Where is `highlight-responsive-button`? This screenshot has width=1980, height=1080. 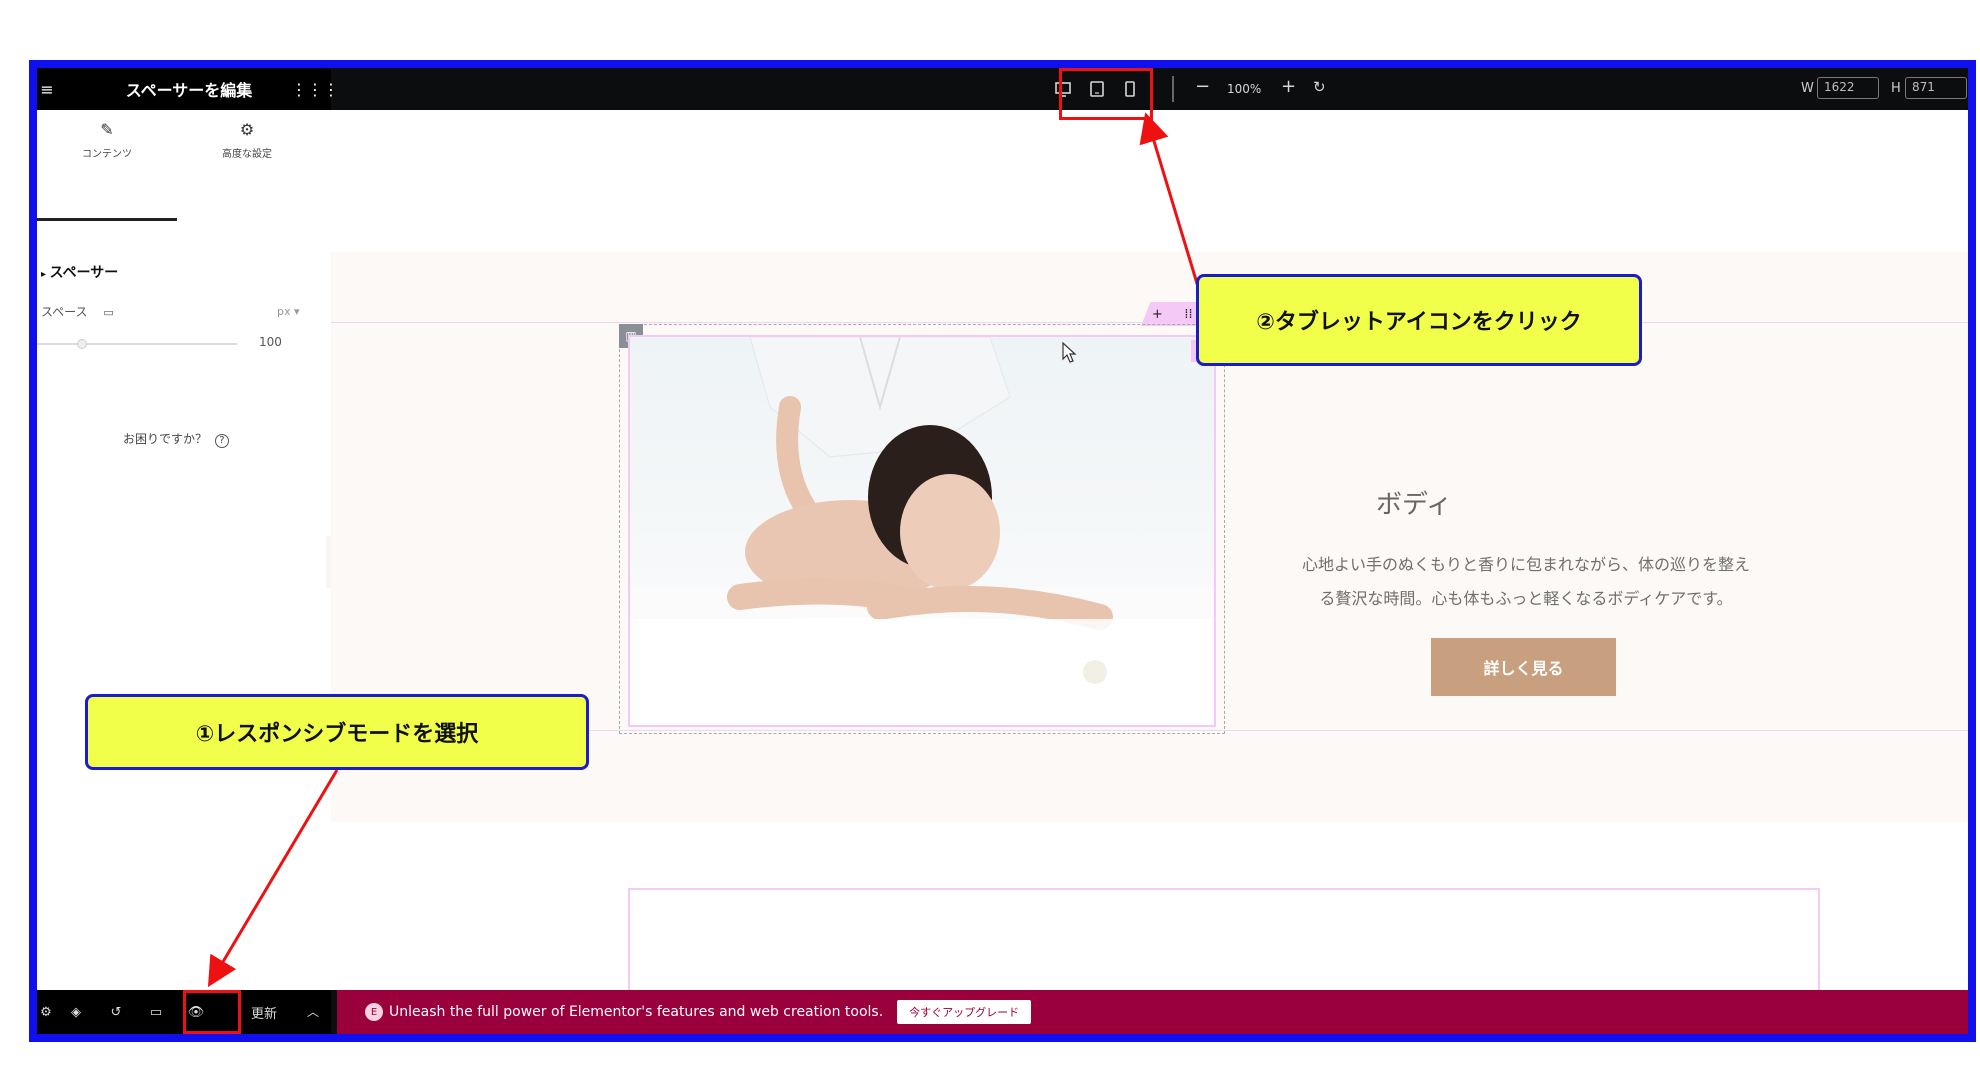 highlight-responsive-button is located at coordinates (212, 1012).